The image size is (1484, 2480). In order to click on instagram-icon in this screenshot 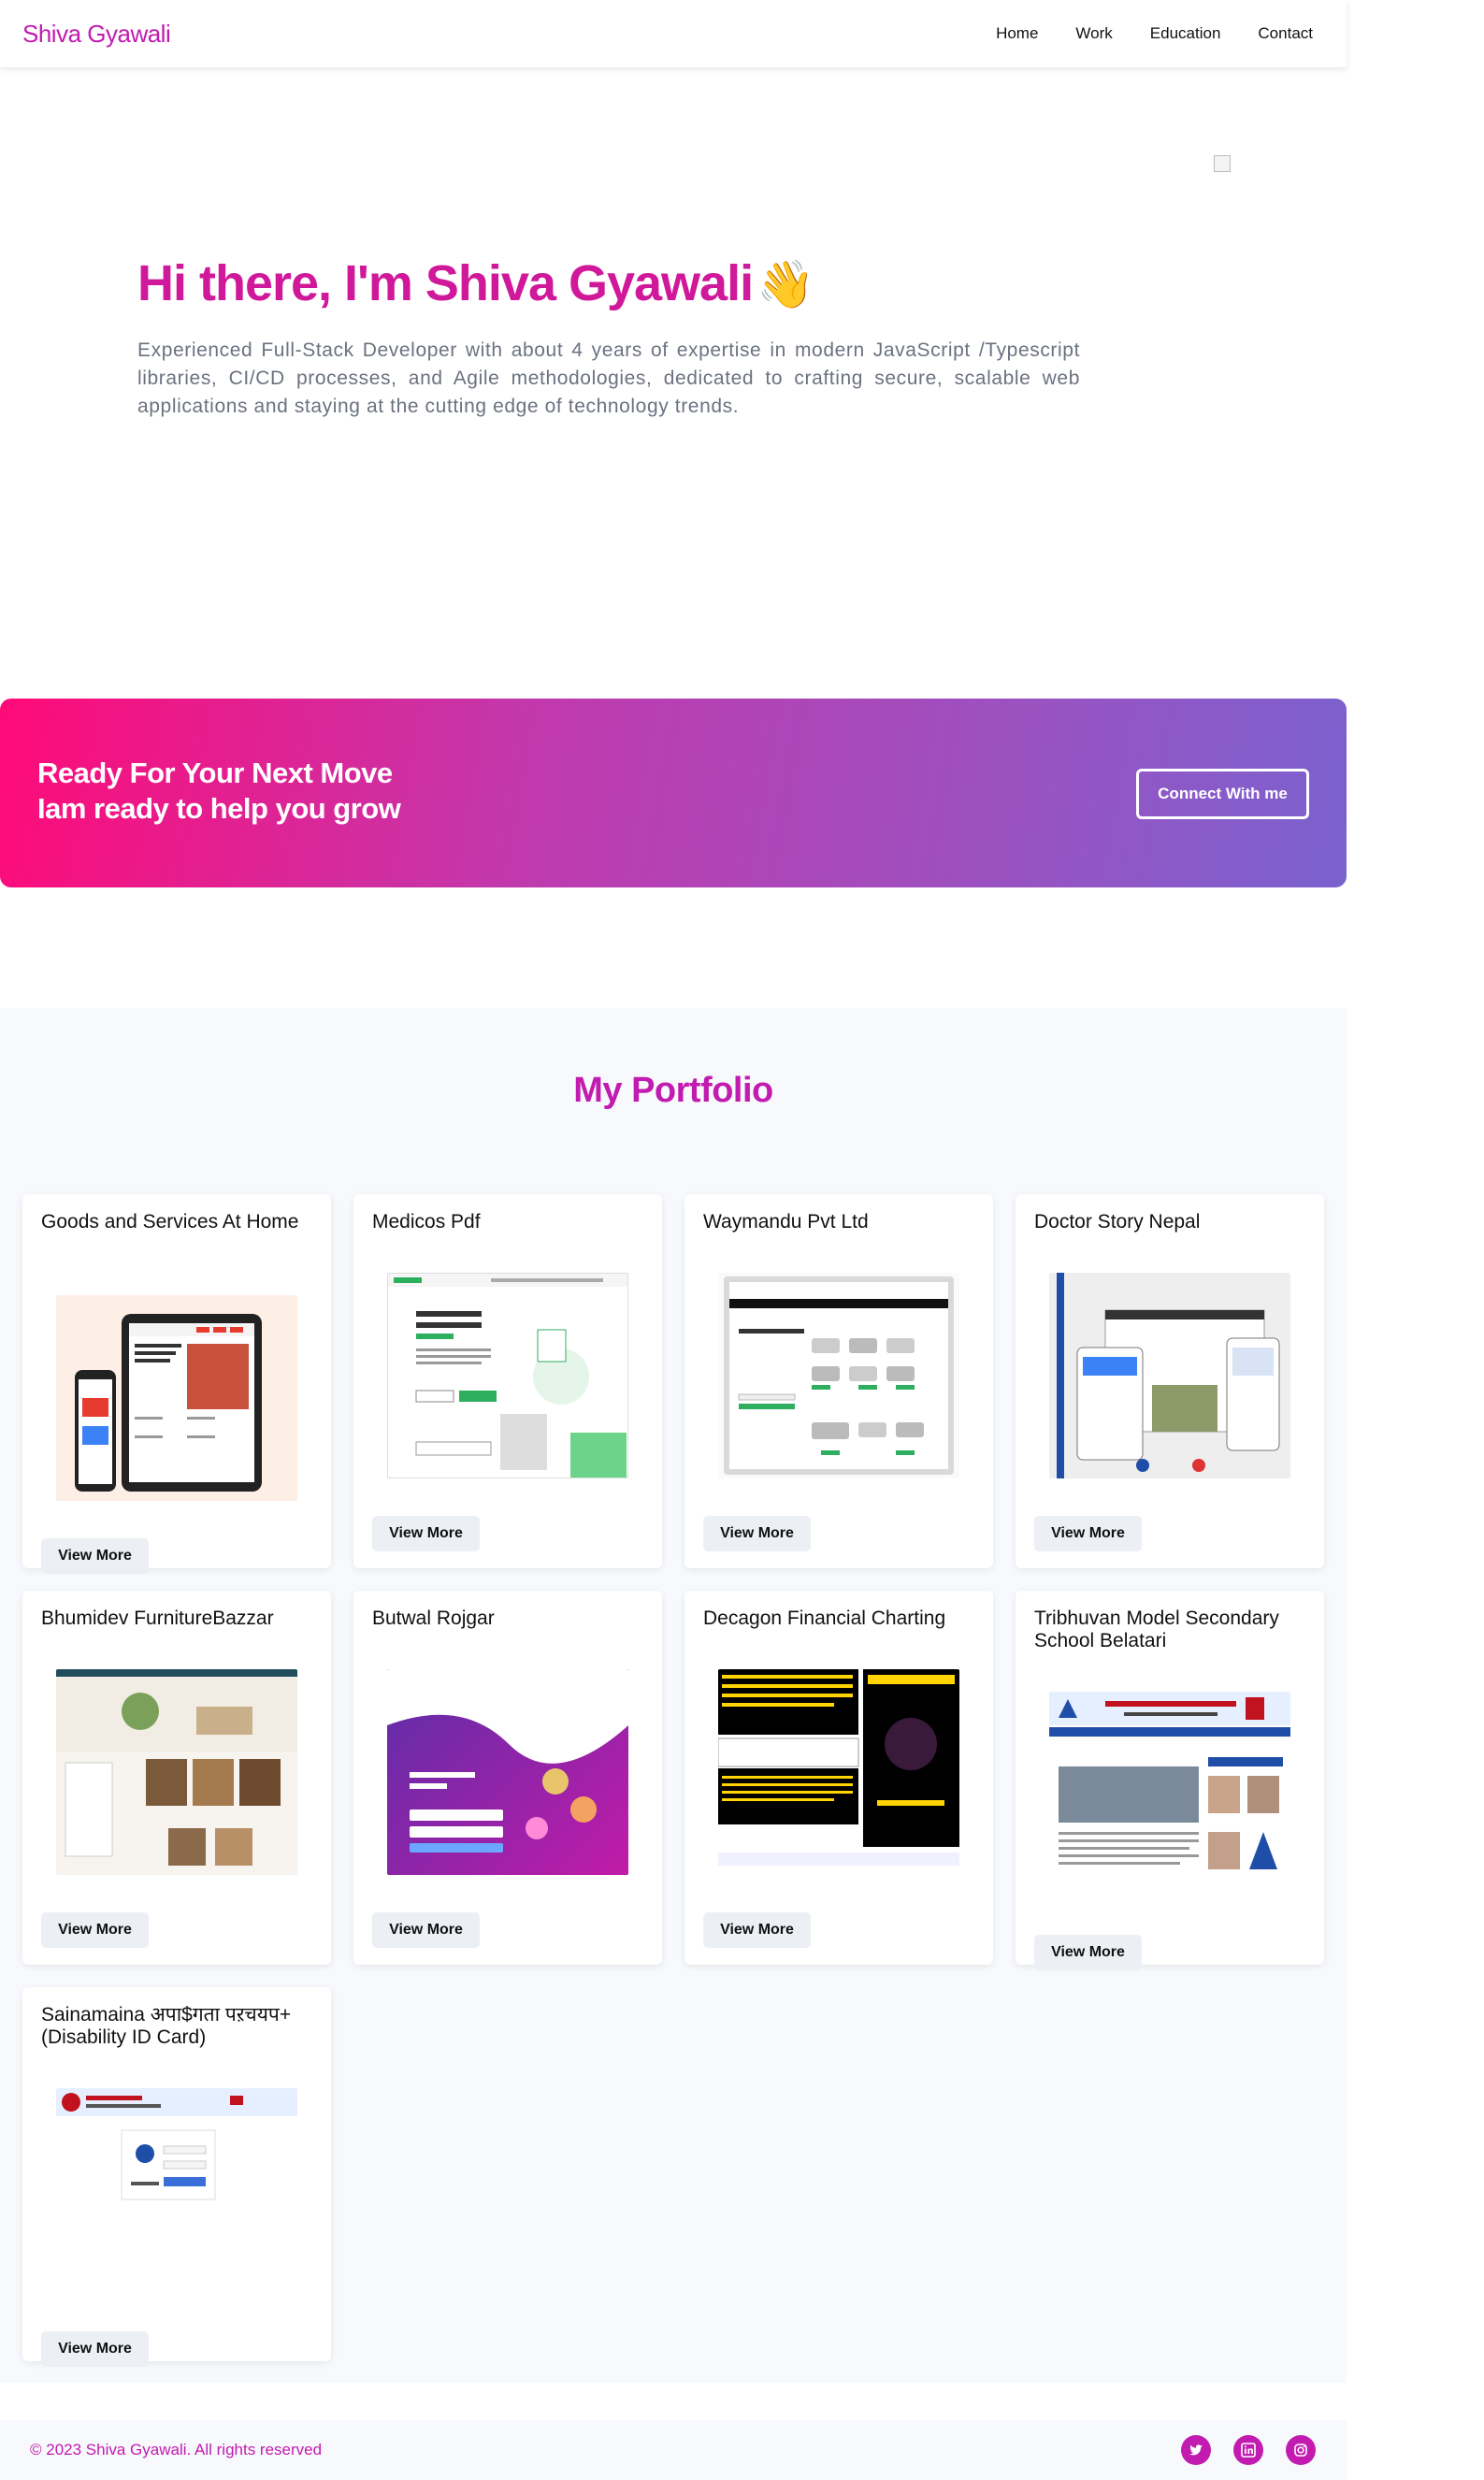, I will do `click(1301, 2450)`.